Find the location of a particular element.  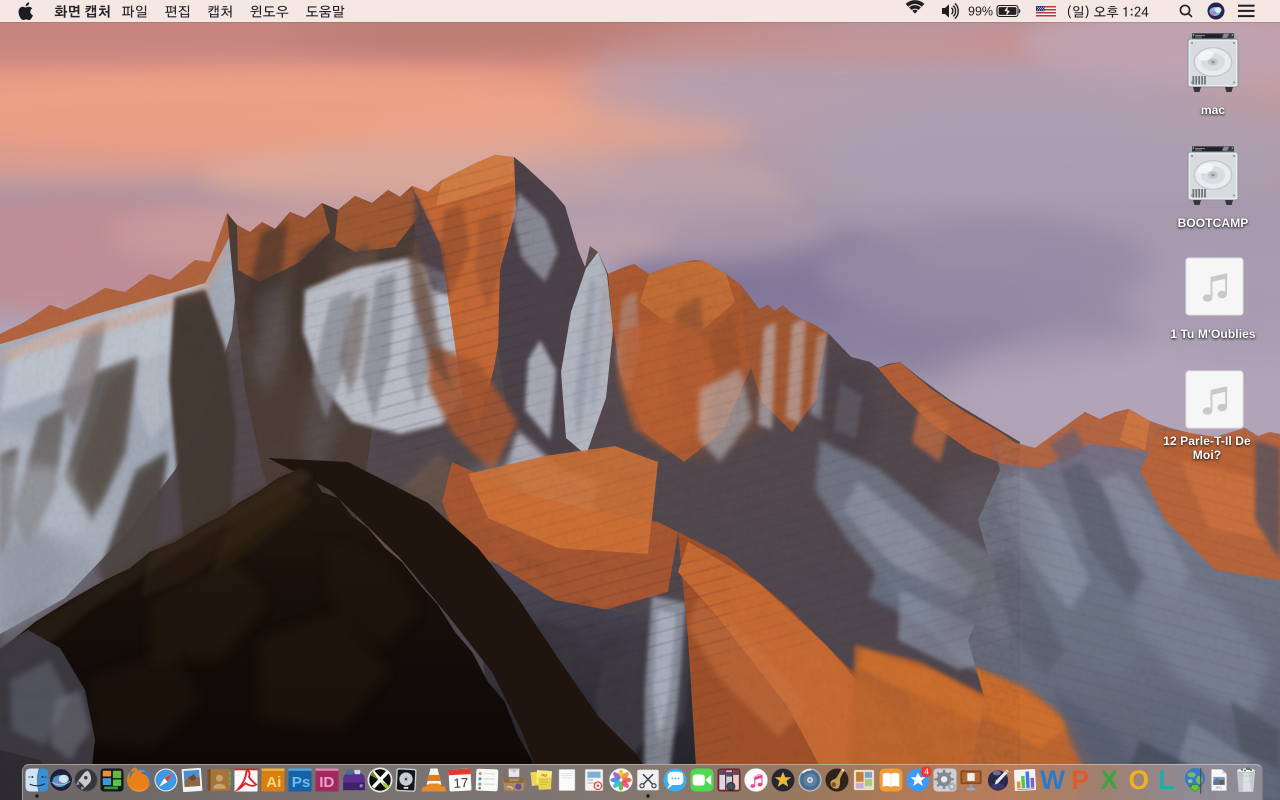

svg-text: O is located at coordinates (1138, 780).